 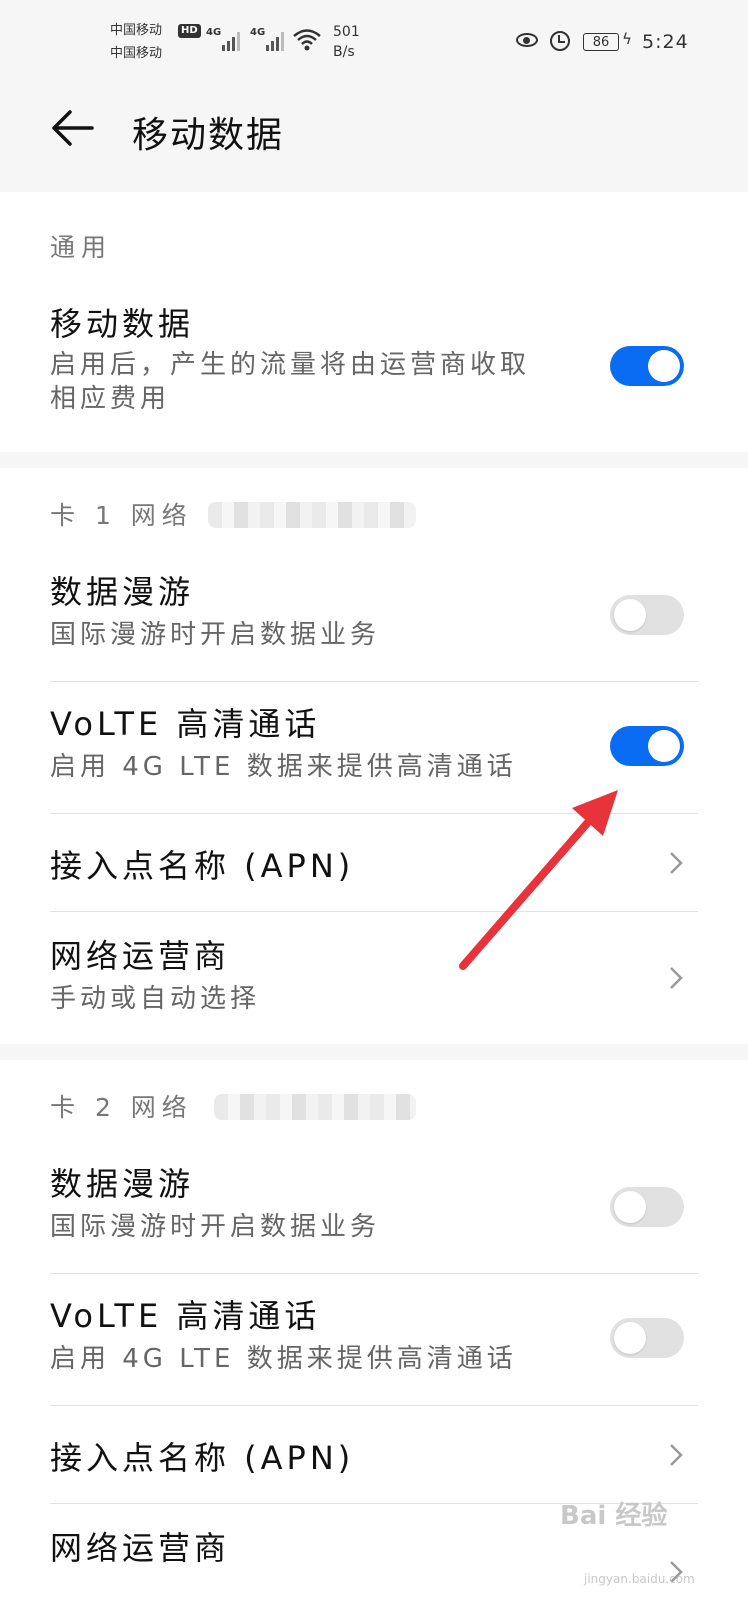 What do you see at coordinates (136, 30) in the screenshot?
I see `carrier-1-label: 中国移动` at bounding box center [136, 30].